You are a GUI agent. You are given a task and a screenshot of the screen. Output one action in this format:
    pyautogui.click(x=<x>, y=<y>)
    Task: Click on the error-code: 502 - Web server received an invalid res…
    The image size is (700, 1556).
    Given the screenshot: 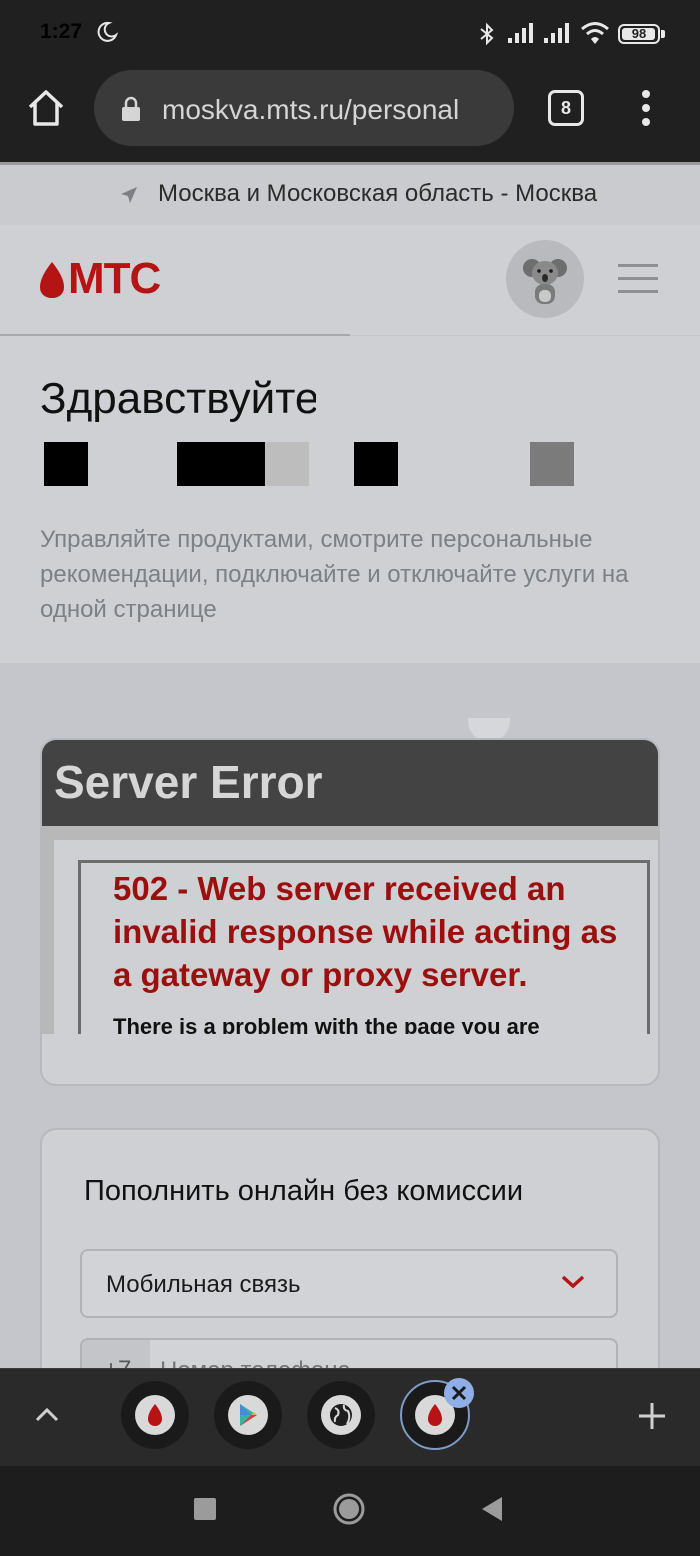 What is the action you would take?
    pyautogui.click(x=365, y=931)
    